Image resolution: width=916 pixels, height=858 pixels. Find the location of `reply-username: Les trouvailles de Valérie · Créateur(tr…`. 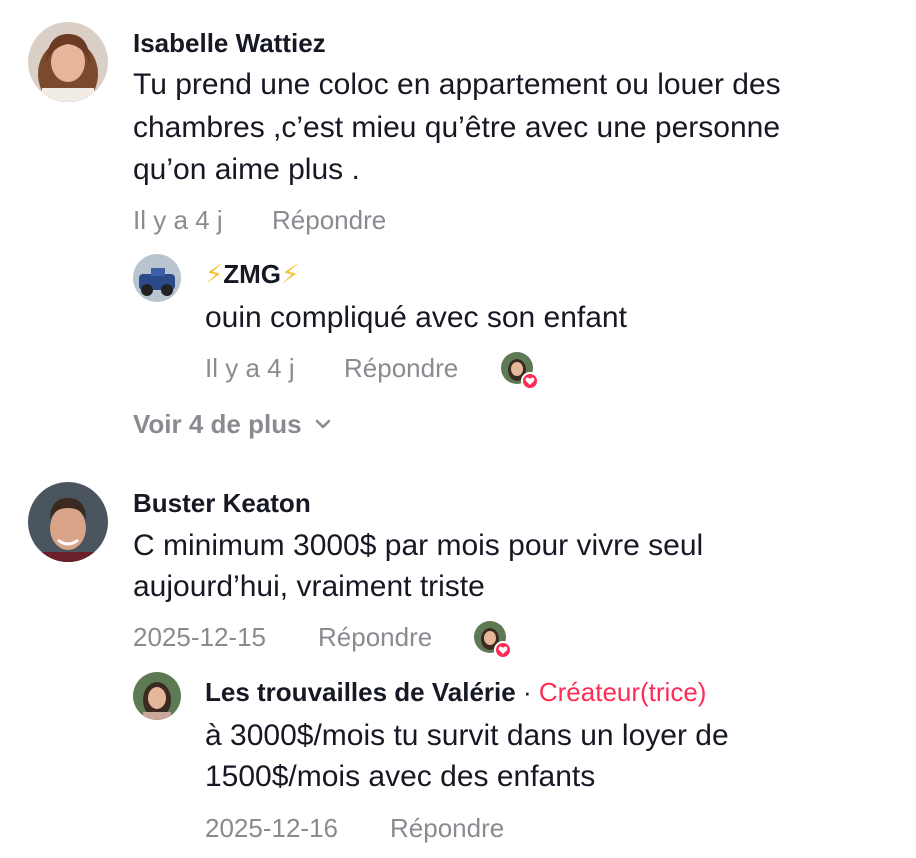

reply-username: Les trouvailles de Valérie · Créateur(tr… is located at coordinates (455, 692).